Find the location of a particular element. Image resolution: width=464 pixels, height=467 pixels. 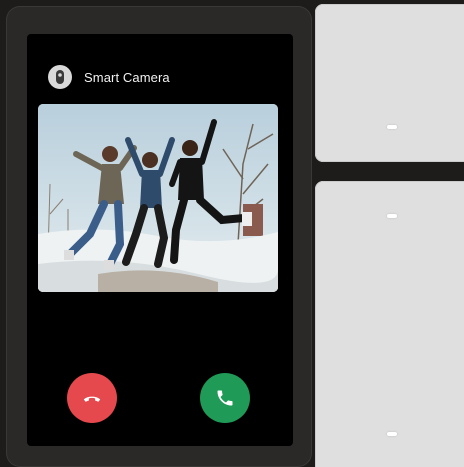

device-title: Smart Camera is located at coordinates (127, 77).